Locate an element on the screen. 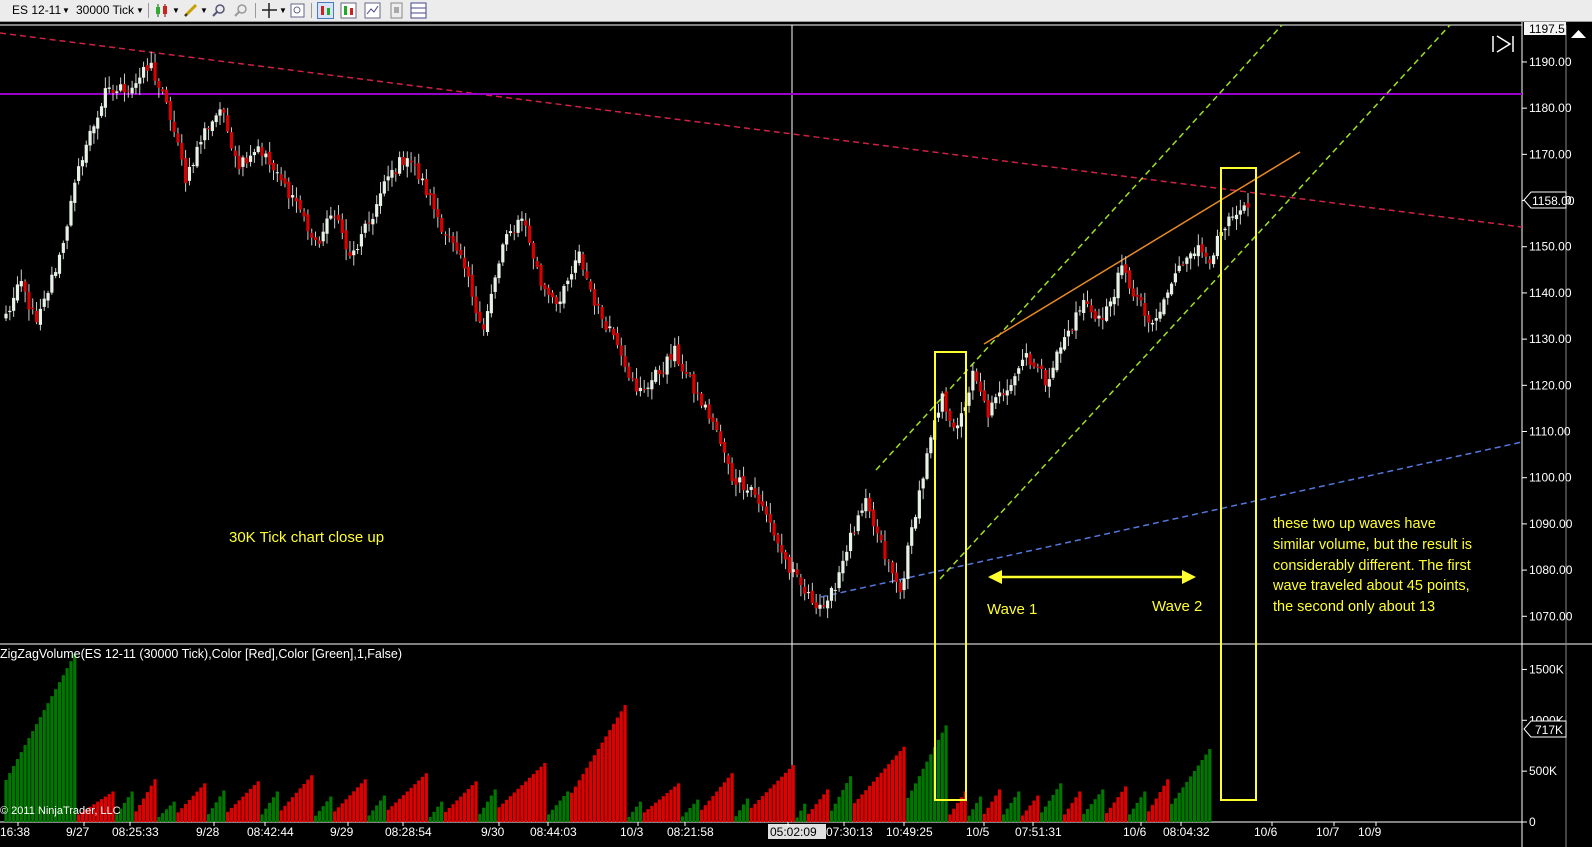 The height and width of the screenshot is (847, 1592). crosshair-icon is located at coordinates (269, 10).